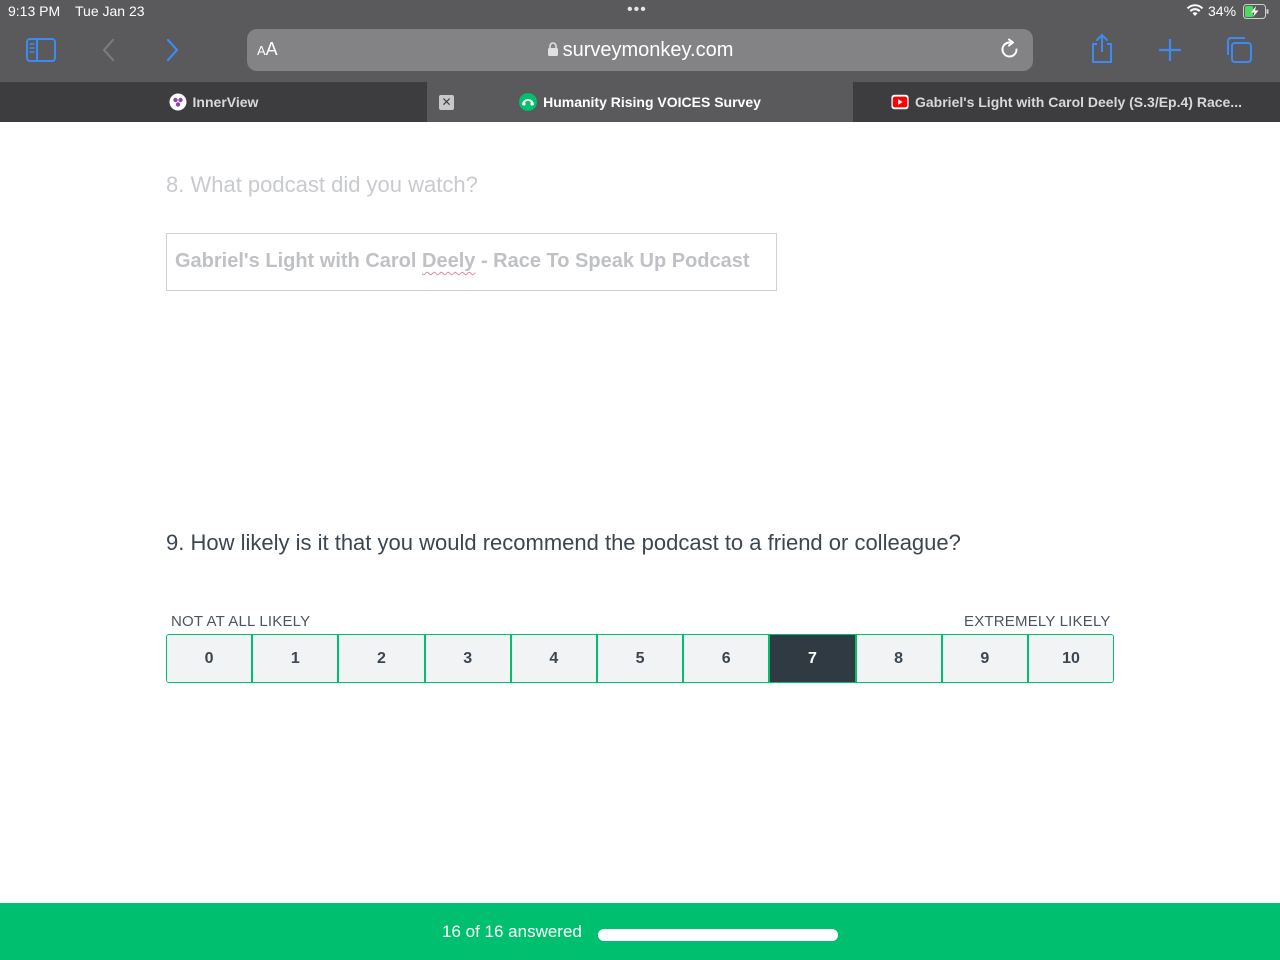  I want to click on scale-option-1: 1, so click(296, 658).